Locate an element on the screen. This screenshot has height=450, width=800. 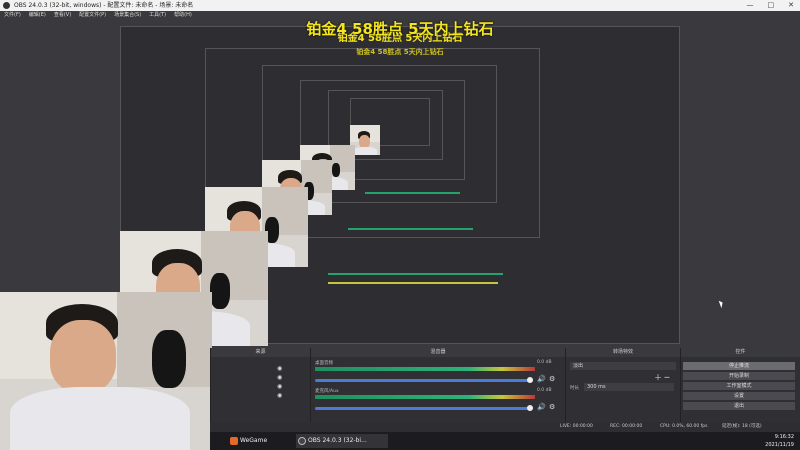
menu-profile: 配置文件(P) is located at coordinates (92, 15).